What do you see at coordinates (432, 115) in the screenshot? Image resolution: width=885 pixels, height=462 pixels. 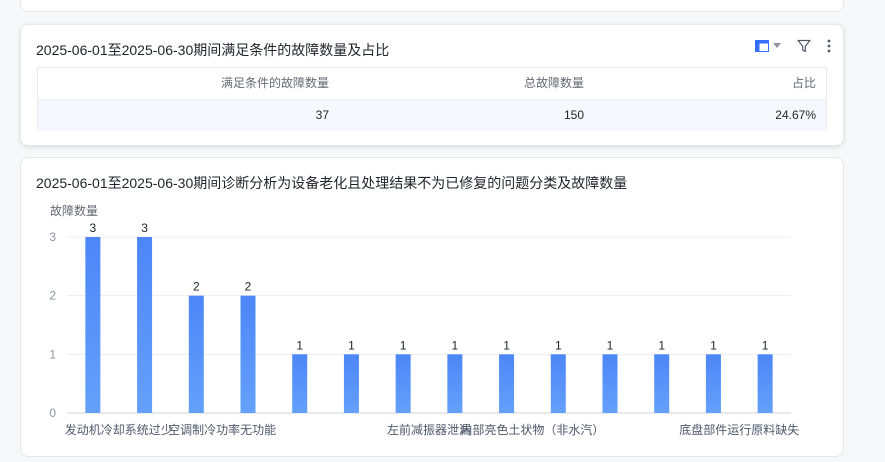 I see `table-row: 37 150 24.67%` at bounding box center [432, 115].